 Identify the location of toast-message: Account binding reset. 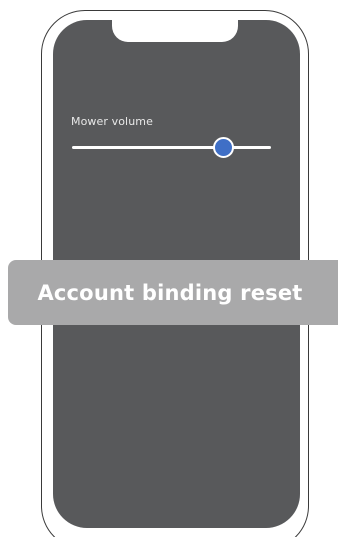
(170, 292).